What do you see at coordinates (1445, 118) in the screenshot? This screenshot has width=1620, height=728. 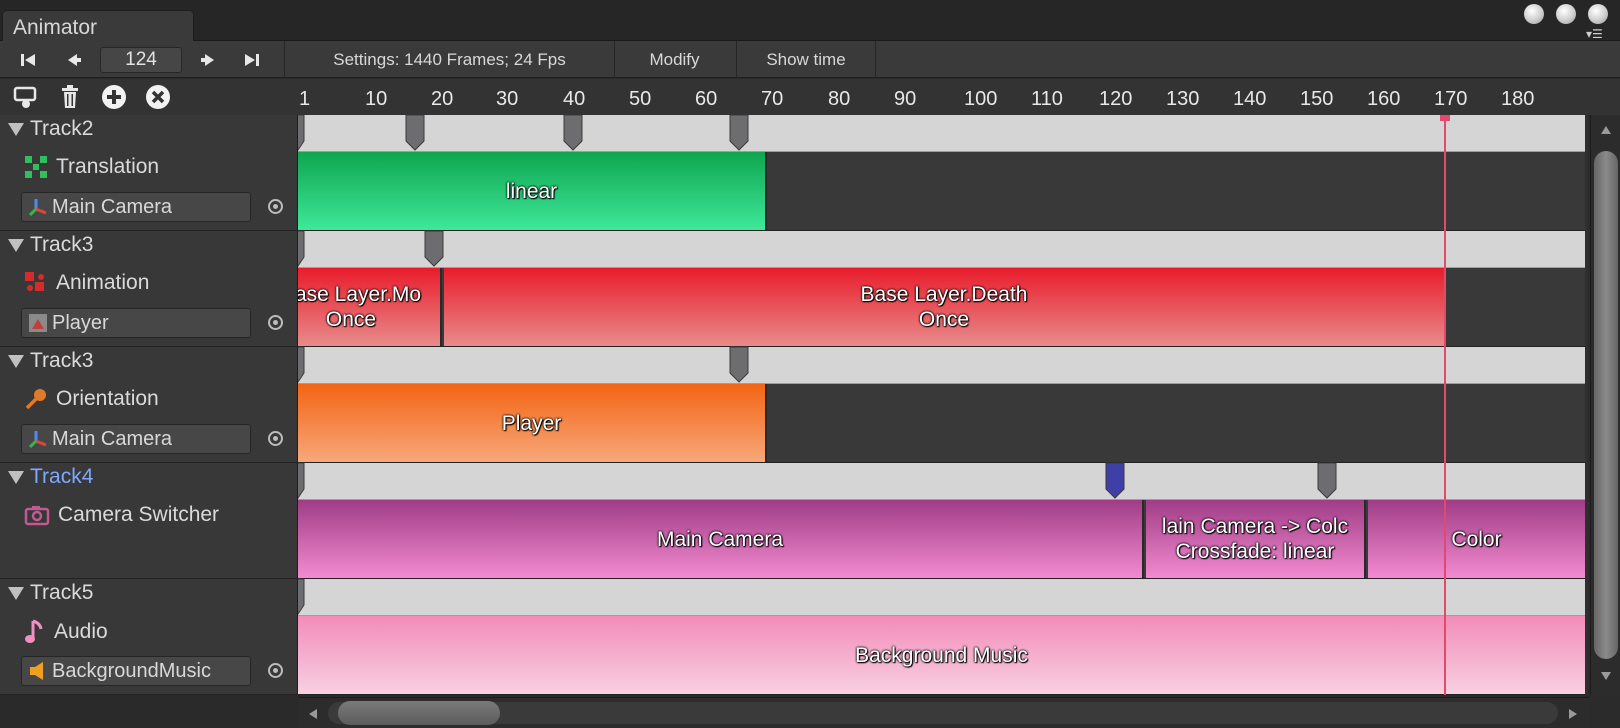 I see `playhead-handle` at bounding box center [1445, 118].